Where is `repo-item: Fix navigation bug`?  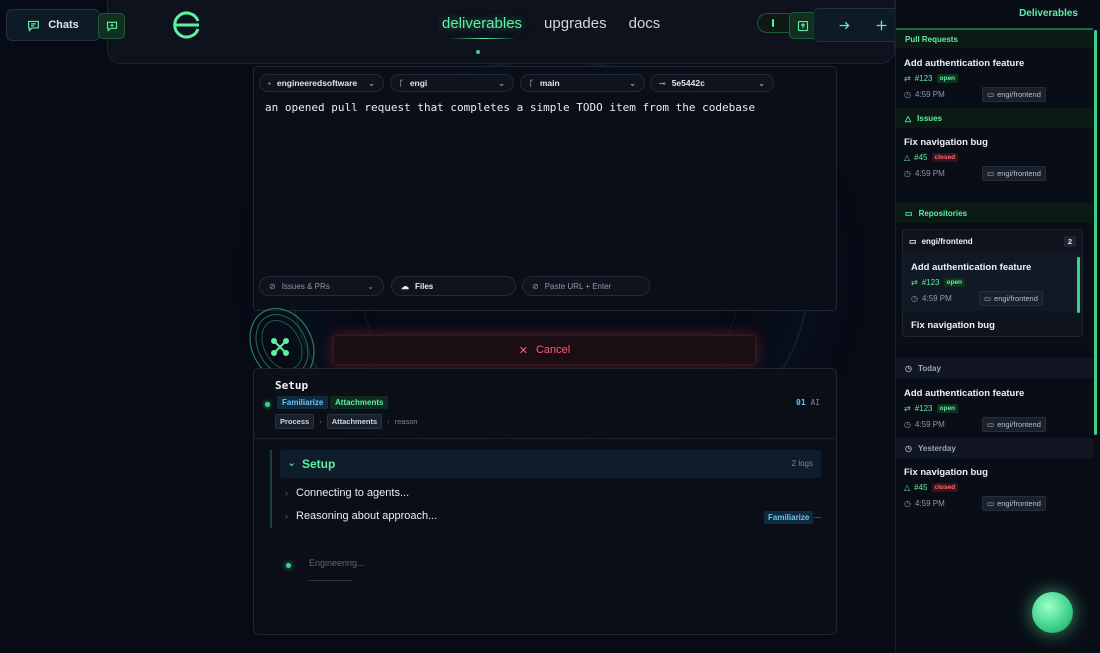 repo-item: Fix navigation bug is located at coordinates (992, 328).